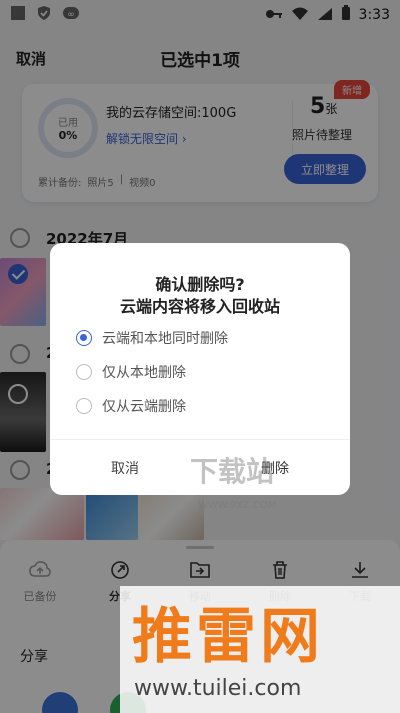 The image size is (400, 713). Describe the element at coordinates (237, 505) in the screenshot. I see `watermark-site-url: WWW.9XZ.COM` at that location.